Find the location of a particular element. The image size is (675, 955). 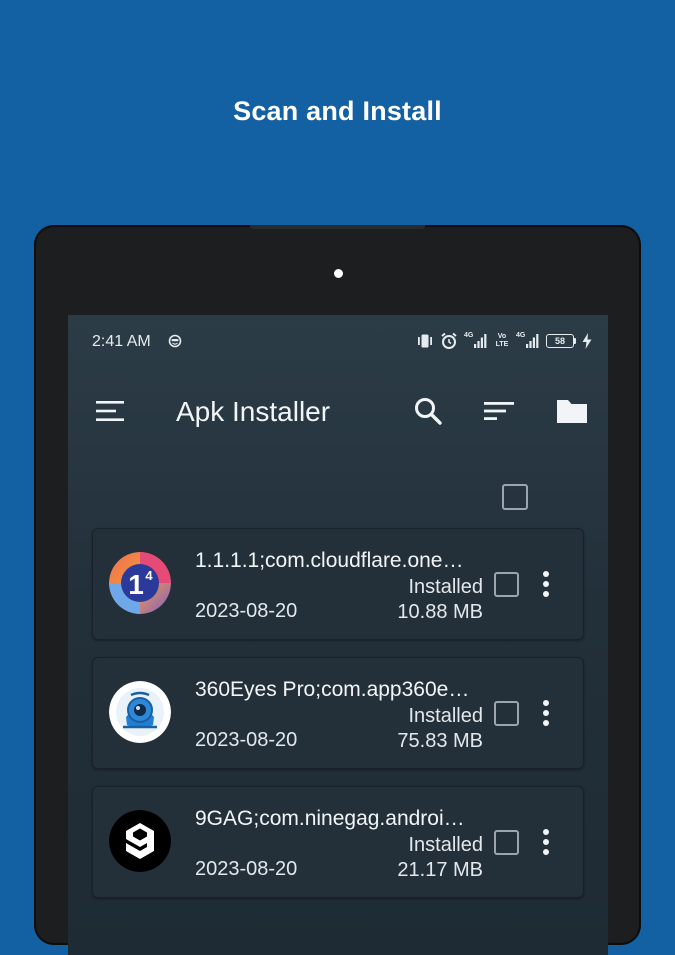

battery-tip is located at coordinates (575, 341).